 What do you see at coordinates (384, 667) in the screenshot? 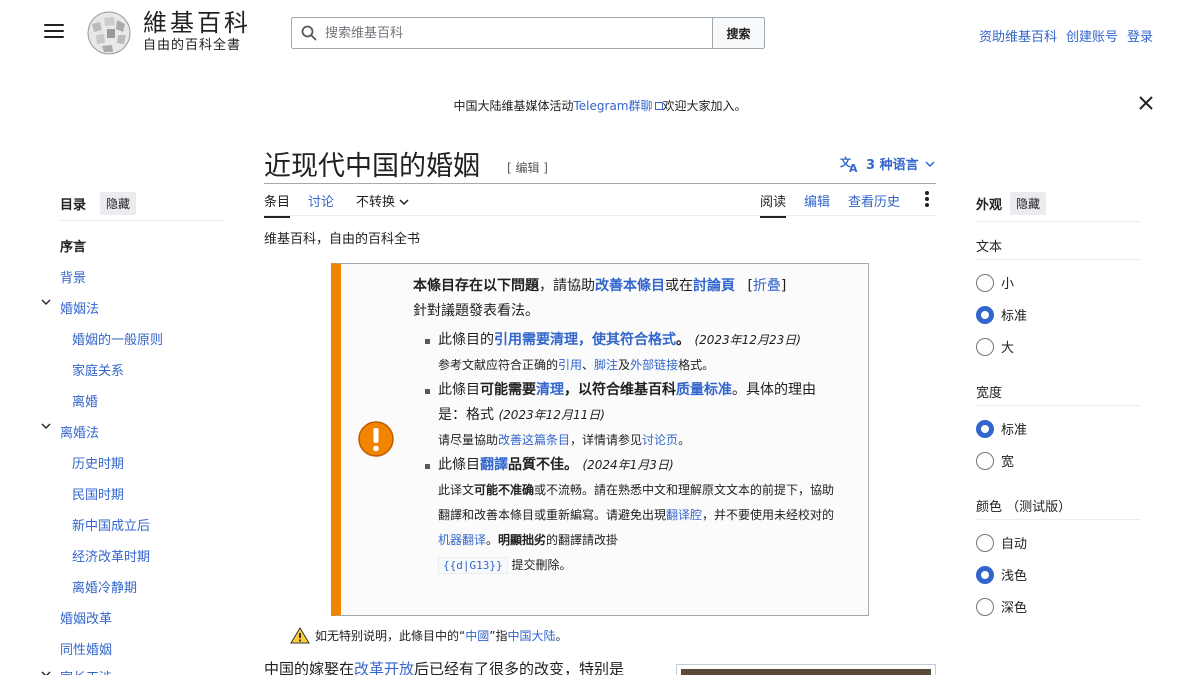
I see `reform-link: 改革开放` at bounding box center [384, 667].